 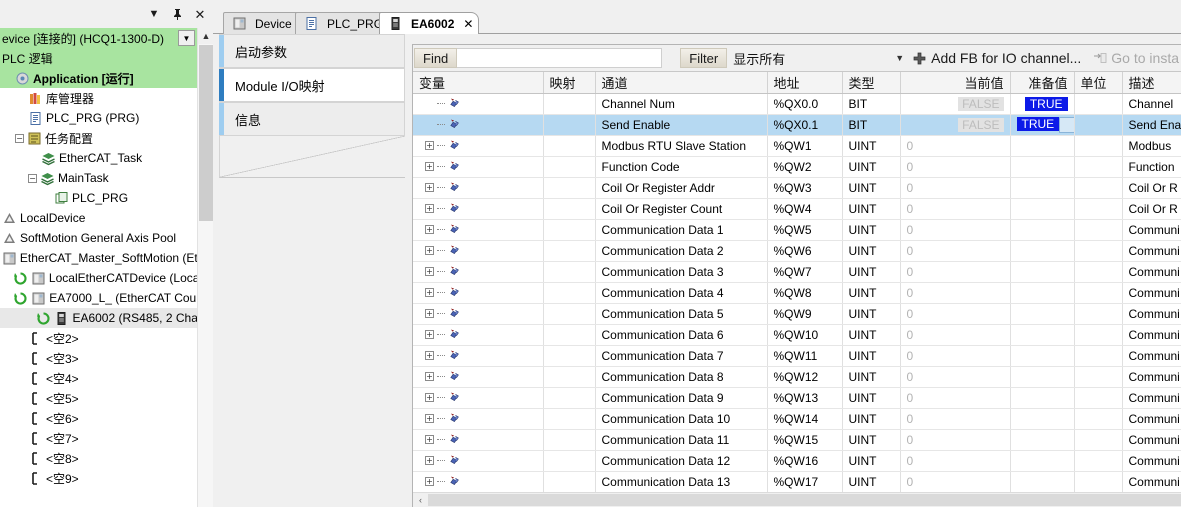 What do you see at coordinates (805, 251) in the screenshot?
I see `cell-address: %QW6` at bounding box center [805, 251].